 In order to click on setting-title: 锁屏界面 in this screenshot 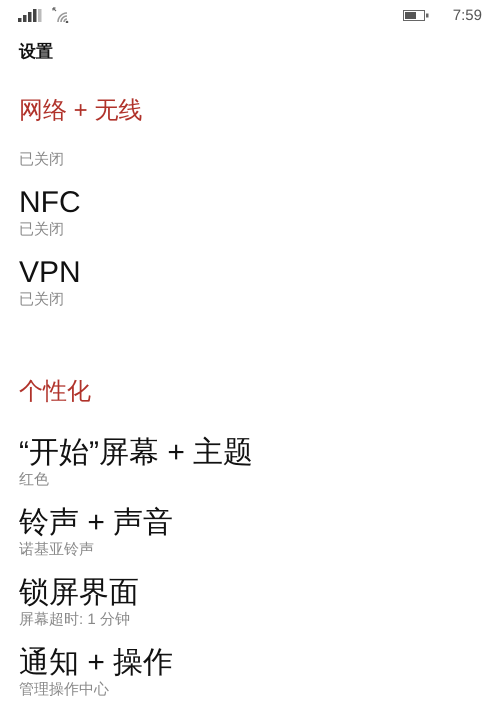, I will do `click(79, 592)`.